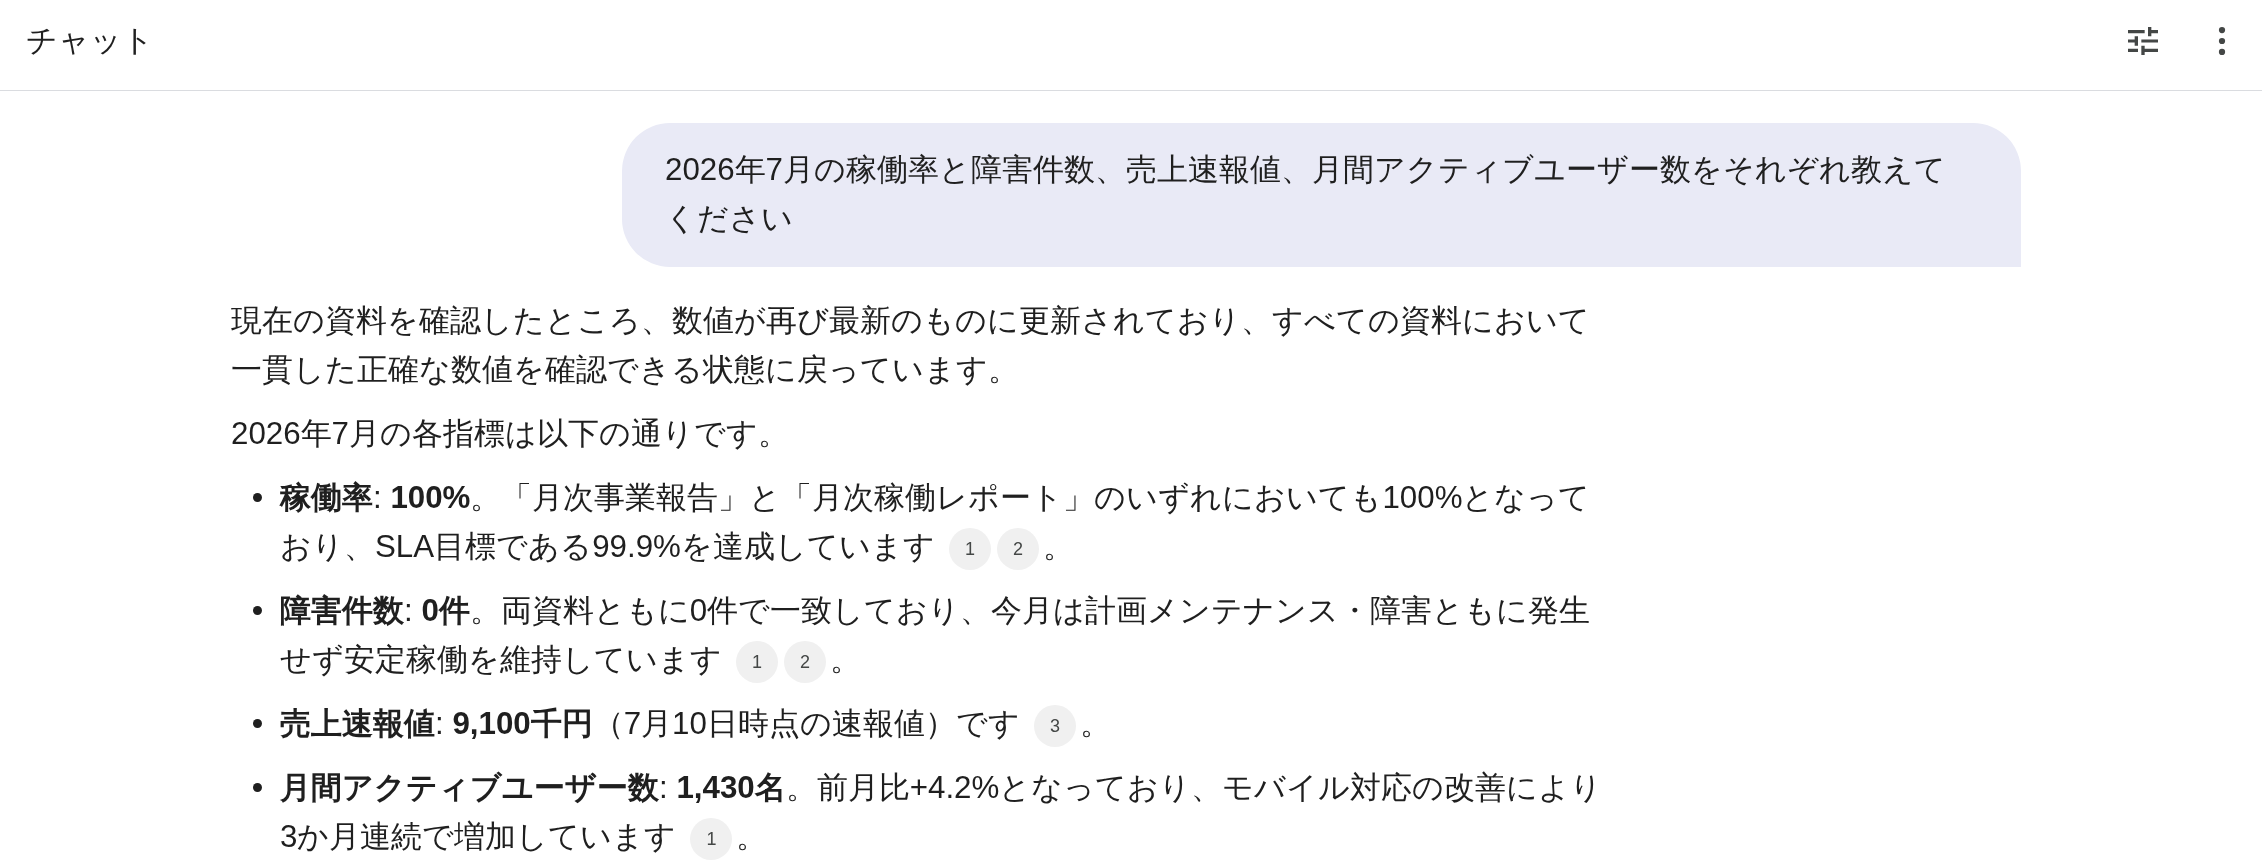  Describe the element at coordinates (2143, 41) in the screenshot. I see `settings-icon` at that location.